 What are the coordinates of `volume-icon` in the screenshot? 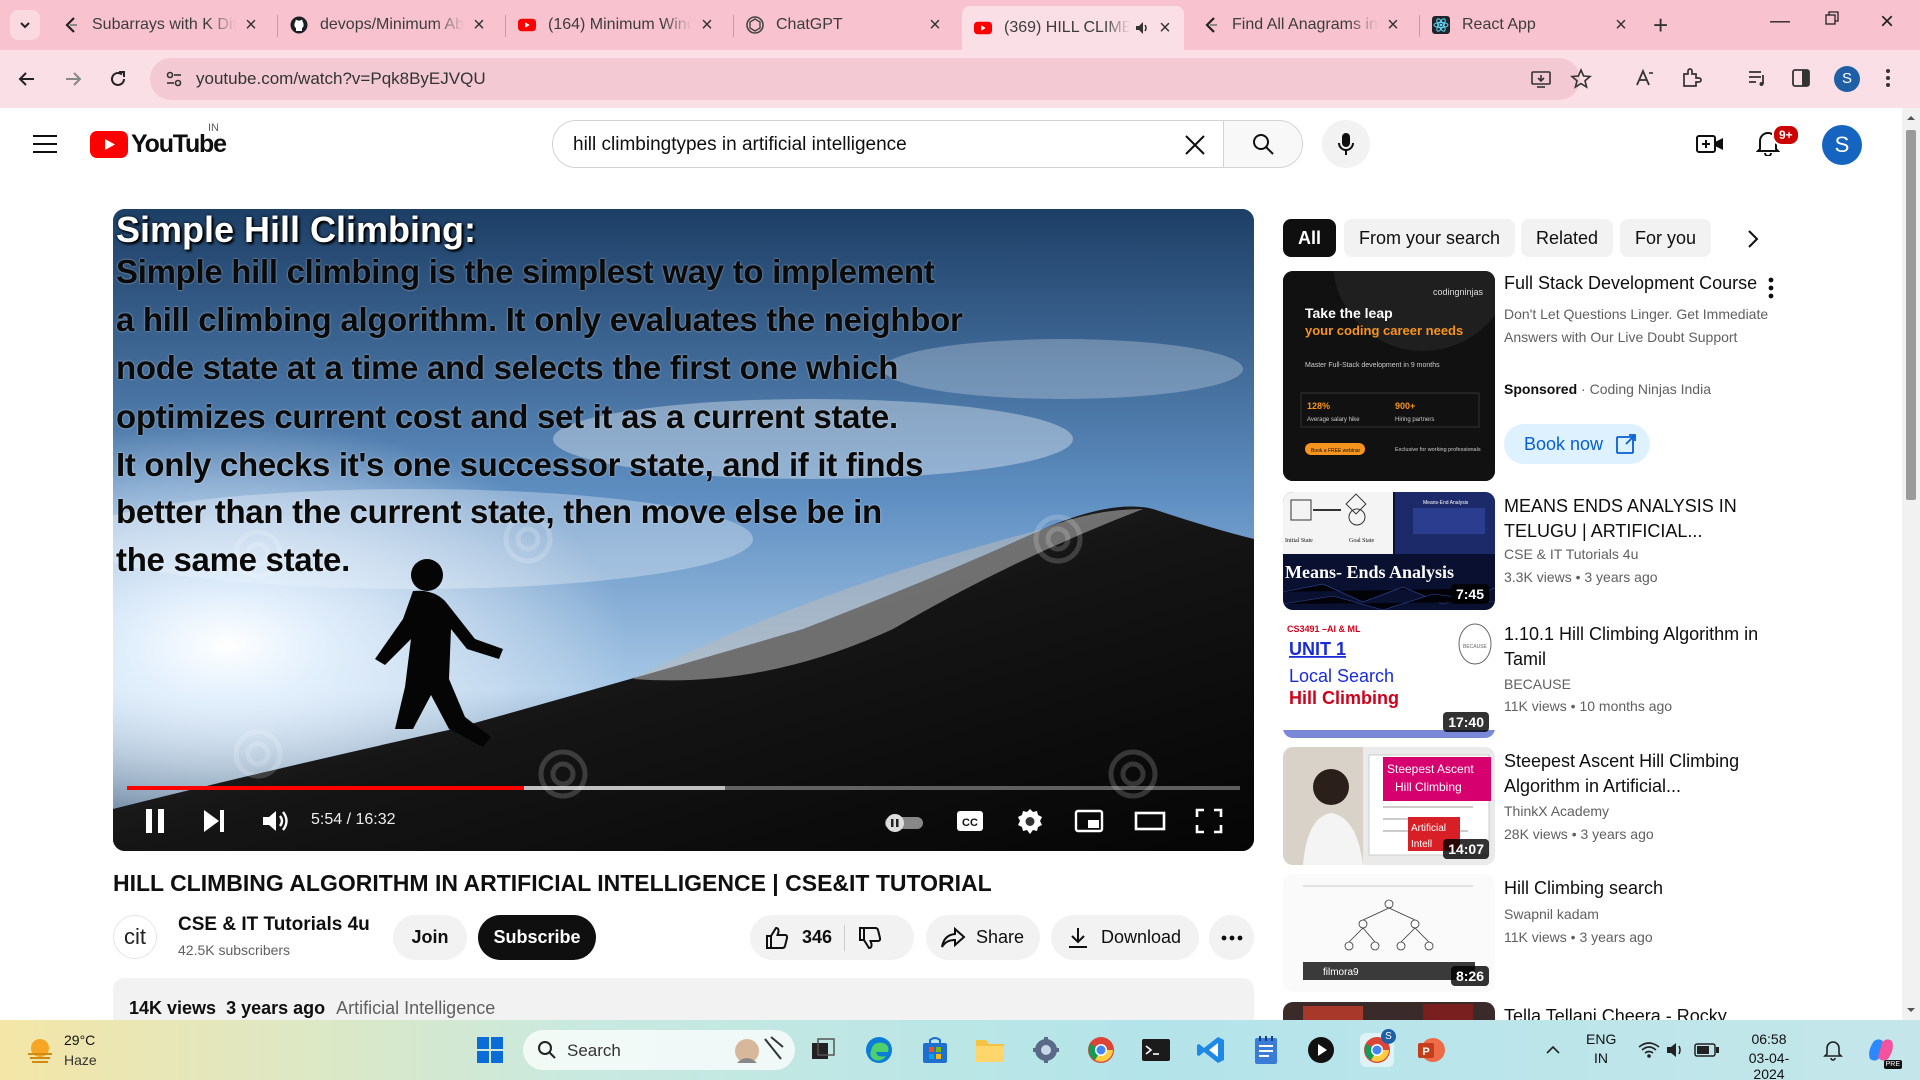 It's located at (1675, 1050).